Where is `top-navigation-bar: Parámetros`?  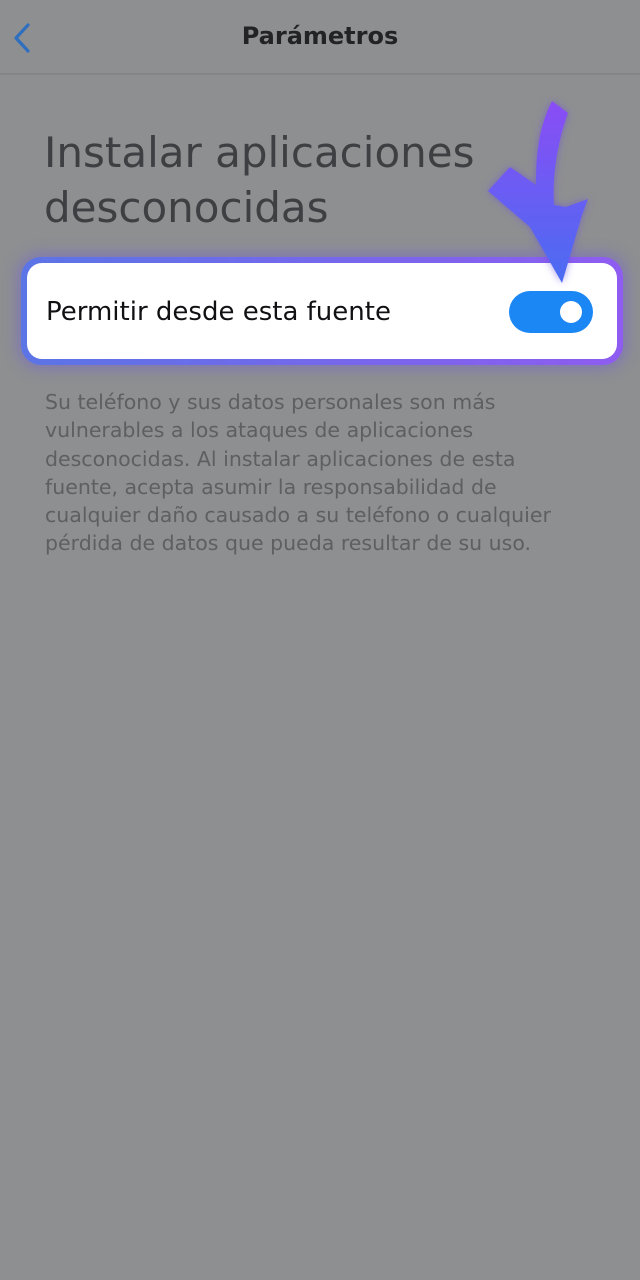
top-navigation-bar: Parámetros is located at coordinates (320, 37).